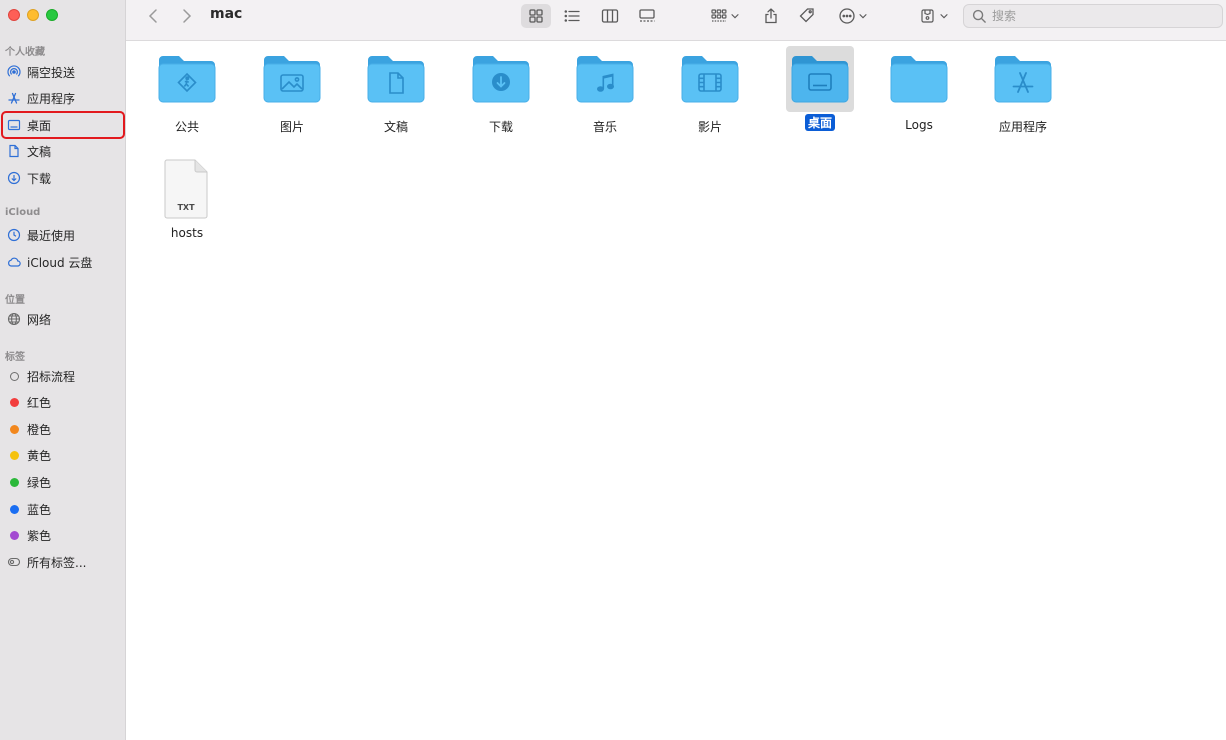  What do you see at coordinates (51, 235) in the screenshot?
I see `sidebar-item-label: 最近使用` at bounding box center [51, 235].